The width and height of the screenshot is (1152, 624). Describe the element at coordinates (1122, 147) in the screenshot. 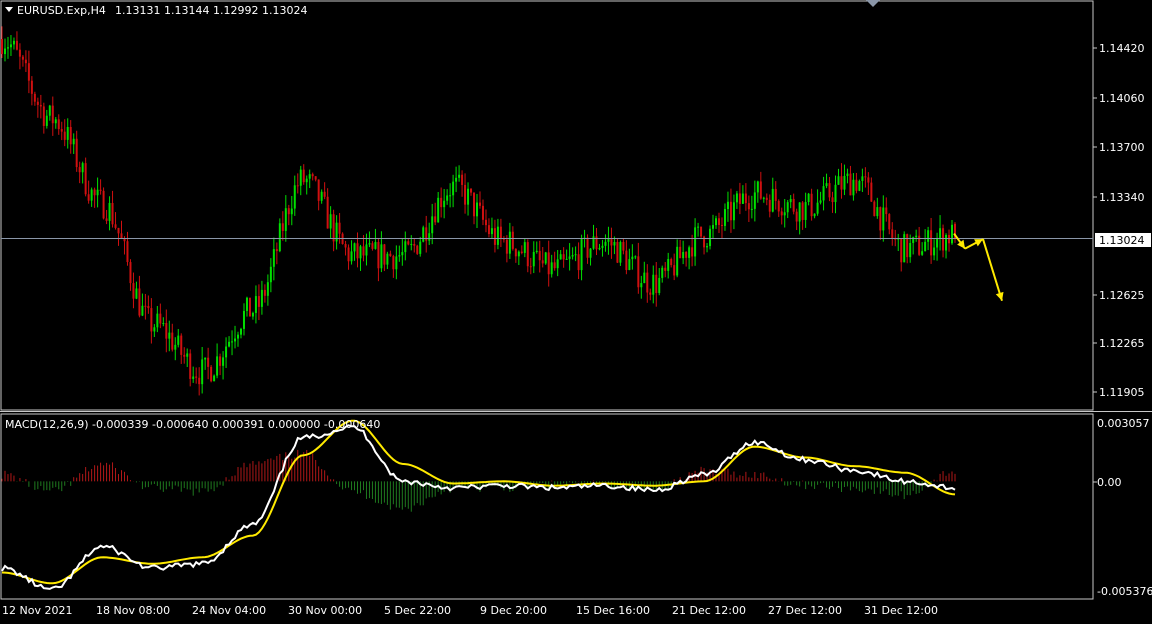

I see `price-label: 1.13700` at that location.